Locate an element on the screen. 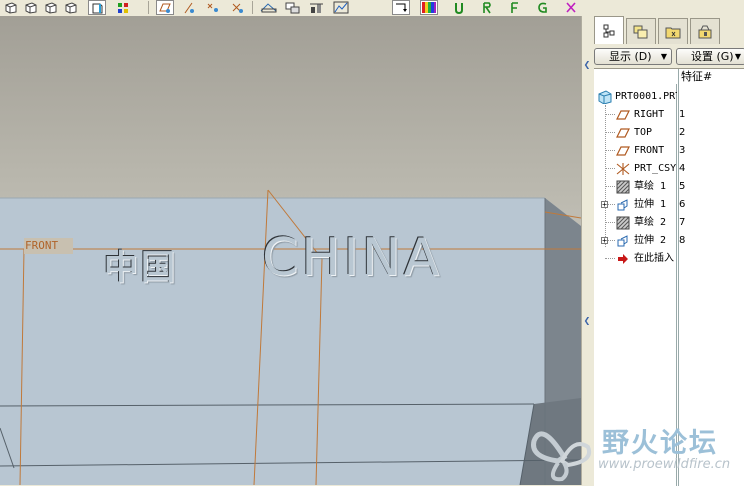  favorites-icon is located at coordinates (705, 31).